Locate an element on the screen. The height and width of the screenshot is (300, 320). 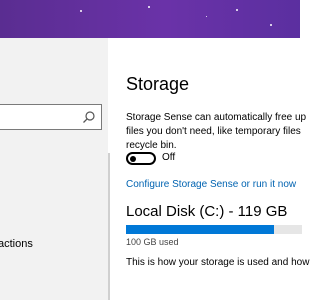
sidebar-divider is located at coordinates (109, 226).